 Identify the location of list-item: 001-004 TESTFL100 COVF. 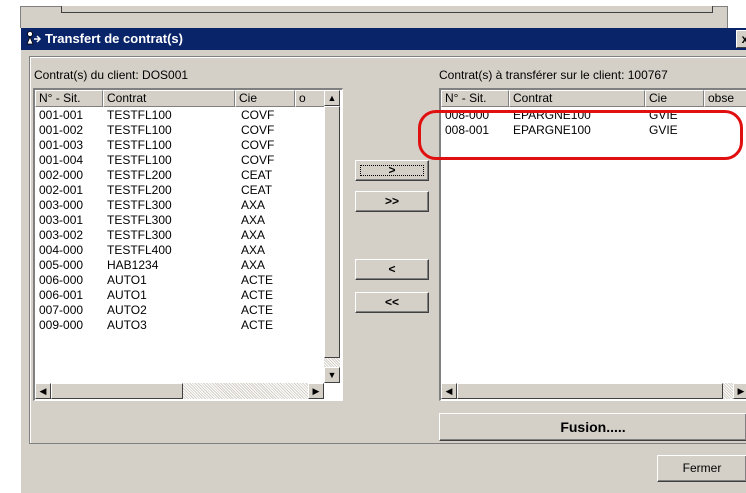
(188, 160).